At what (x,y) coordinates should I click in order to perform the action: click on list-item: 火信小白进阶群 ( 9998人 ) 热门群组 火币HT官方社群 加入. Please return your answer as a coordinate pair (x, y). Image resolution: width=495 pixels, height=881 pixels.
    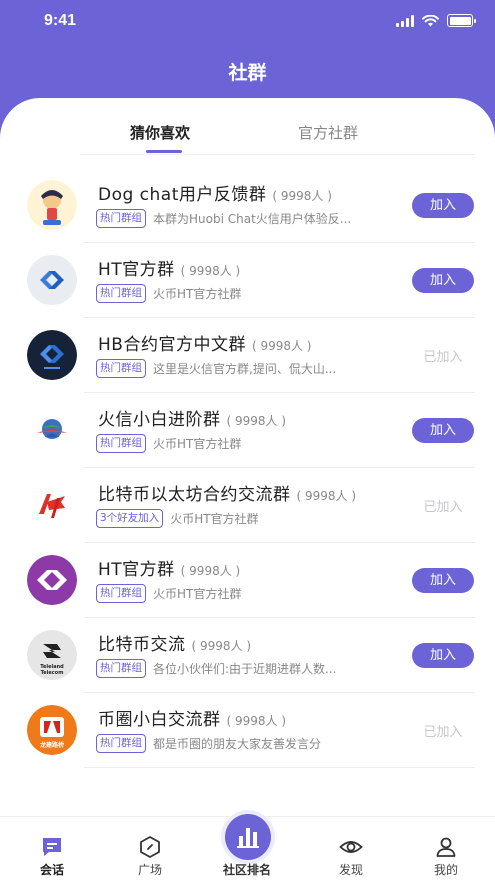
    Looking at the image, I should click on (247, 430).